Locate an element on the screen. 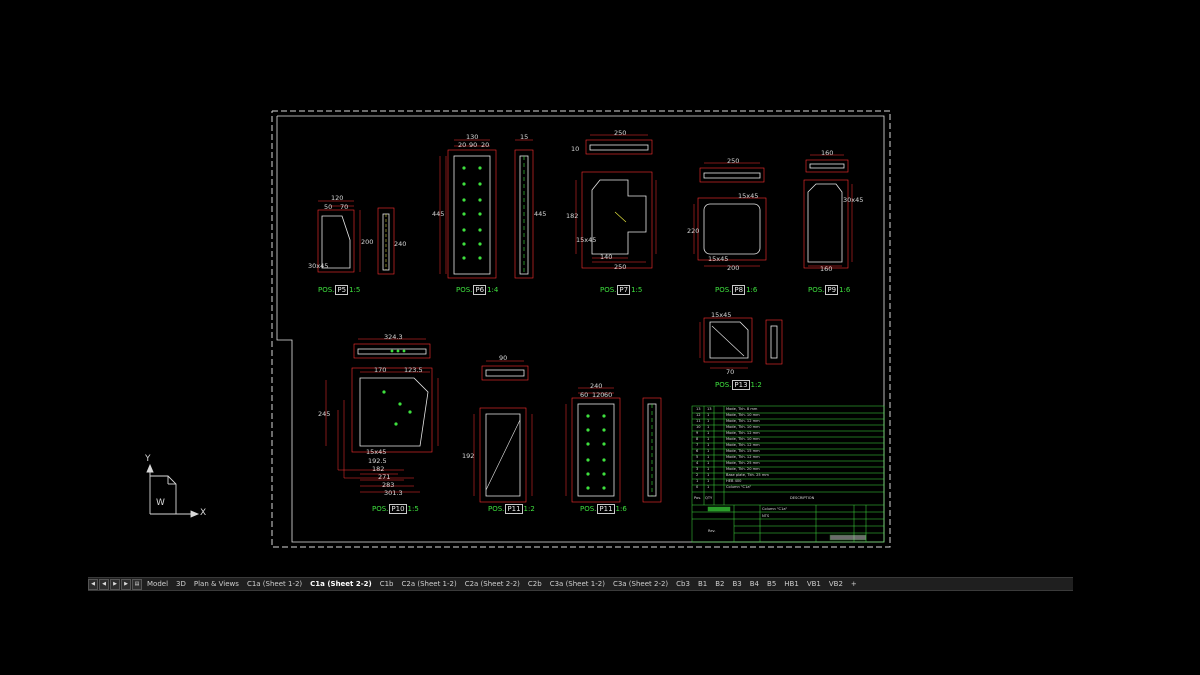 Image resolution: width=1200 pixels, height=675 pixels. dim-label: 220 is located at coordinates (693, 231).